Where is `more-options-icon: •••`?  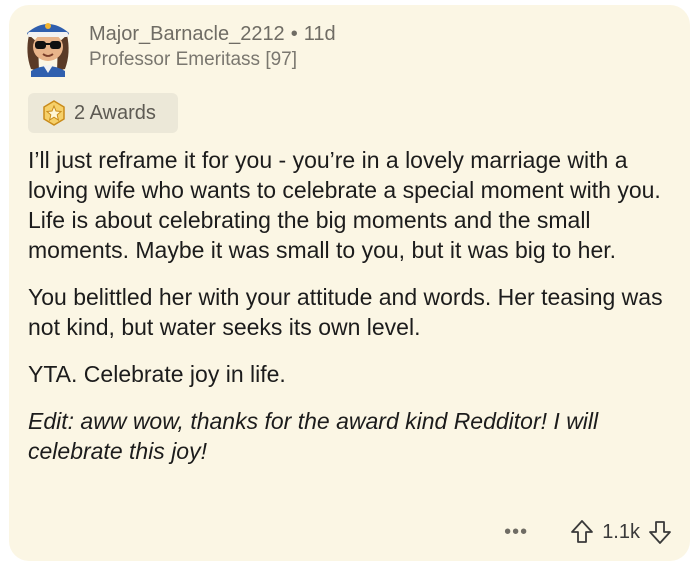 more-options-icon: ••• is located at coordinates (516, 532).